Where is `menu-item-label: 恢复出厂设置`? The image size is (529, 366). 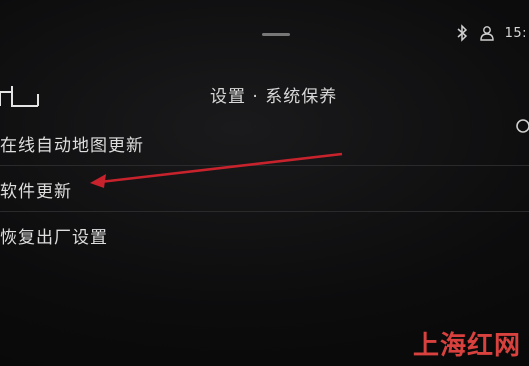 menu-item-label: 恢复出厂设置 is located at coordinates (54, 237).